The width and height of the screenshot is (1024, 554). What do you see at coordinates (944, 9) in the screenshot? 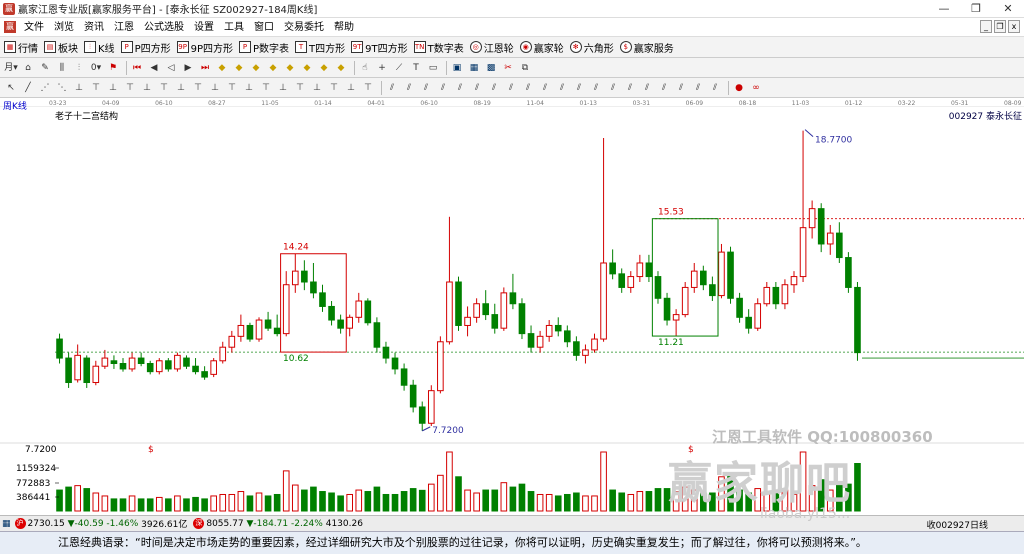
I see `minimize-button: —` at bounding box center [944, 9].